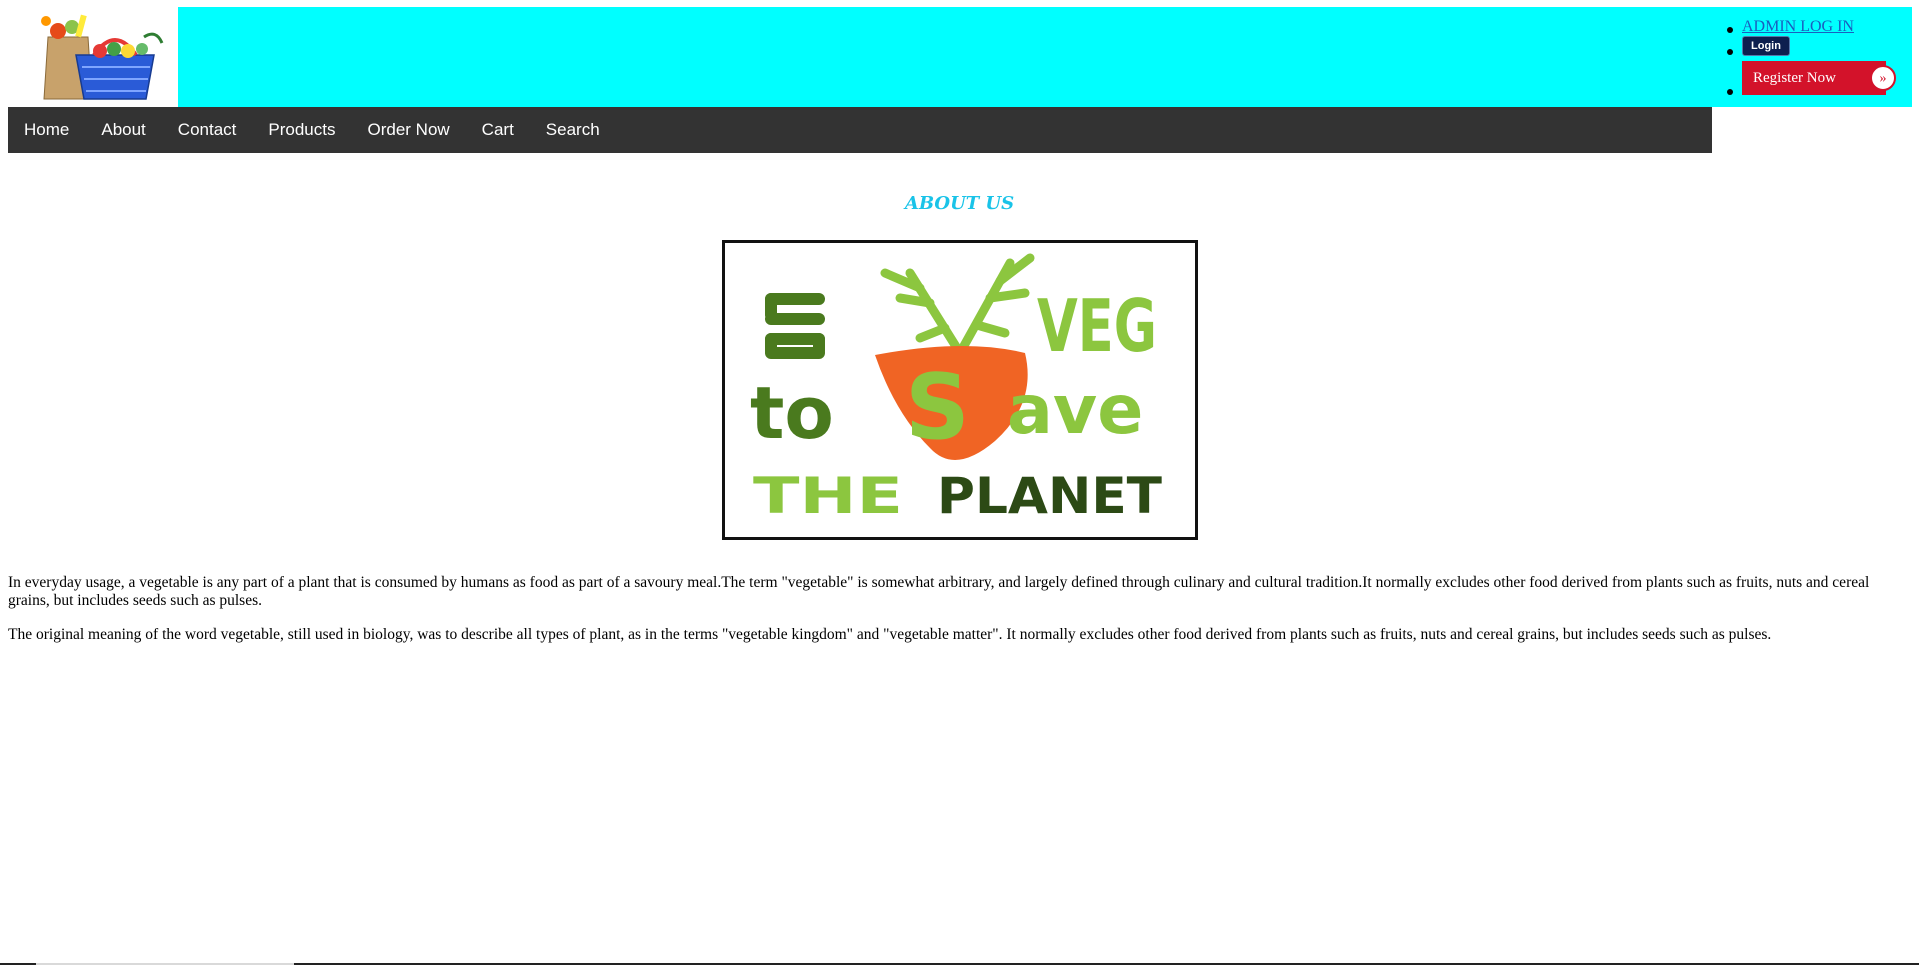  Describe the element at coordinates (301, 130) in the screenshot. I see `nav-item-products: Products` at that location.